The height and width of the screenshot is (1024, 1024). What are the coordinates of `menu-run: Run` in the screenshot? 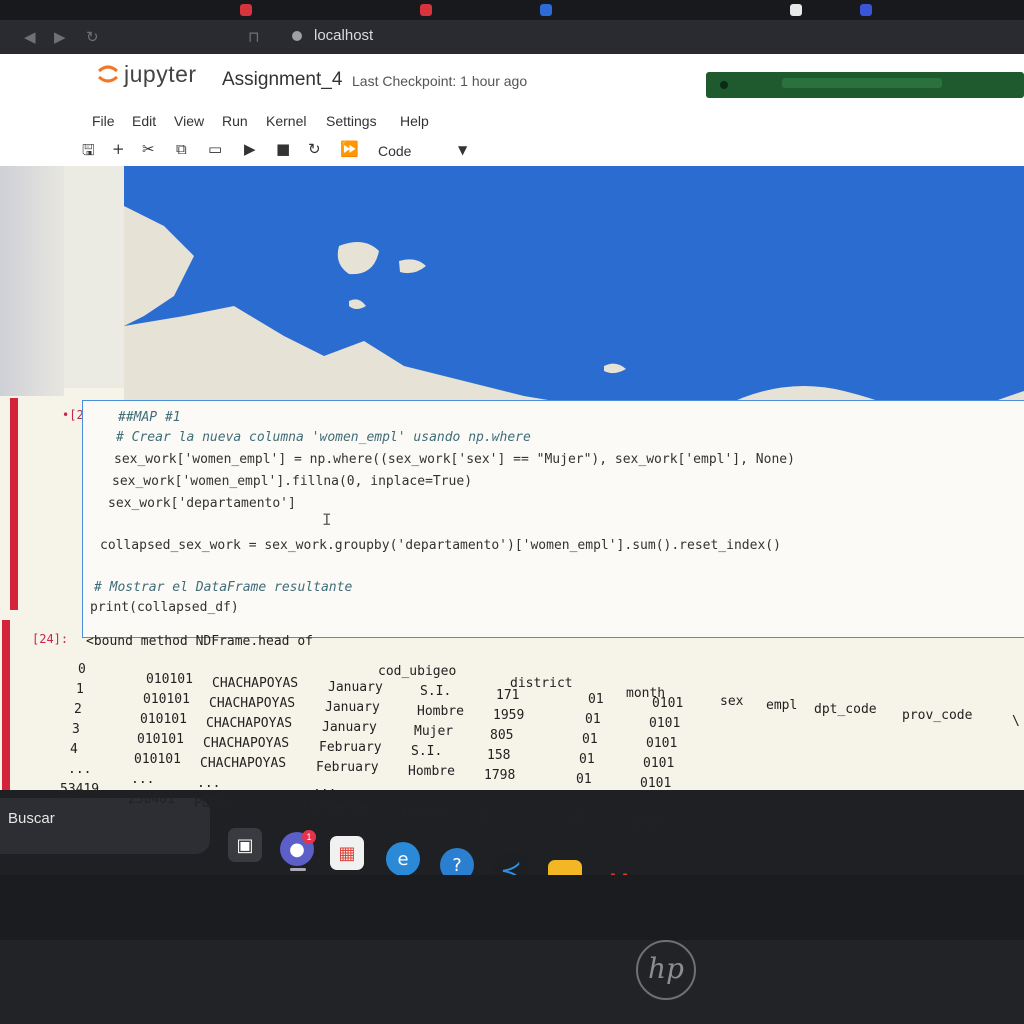 It's located at (235, 121).